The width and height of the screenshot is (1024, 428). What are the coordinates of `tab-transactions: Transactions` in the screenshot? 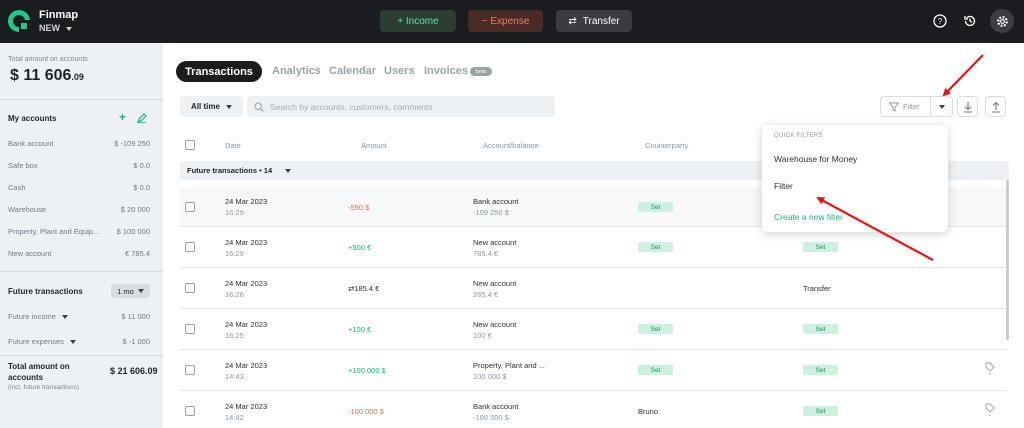 It's located at (219, 71).